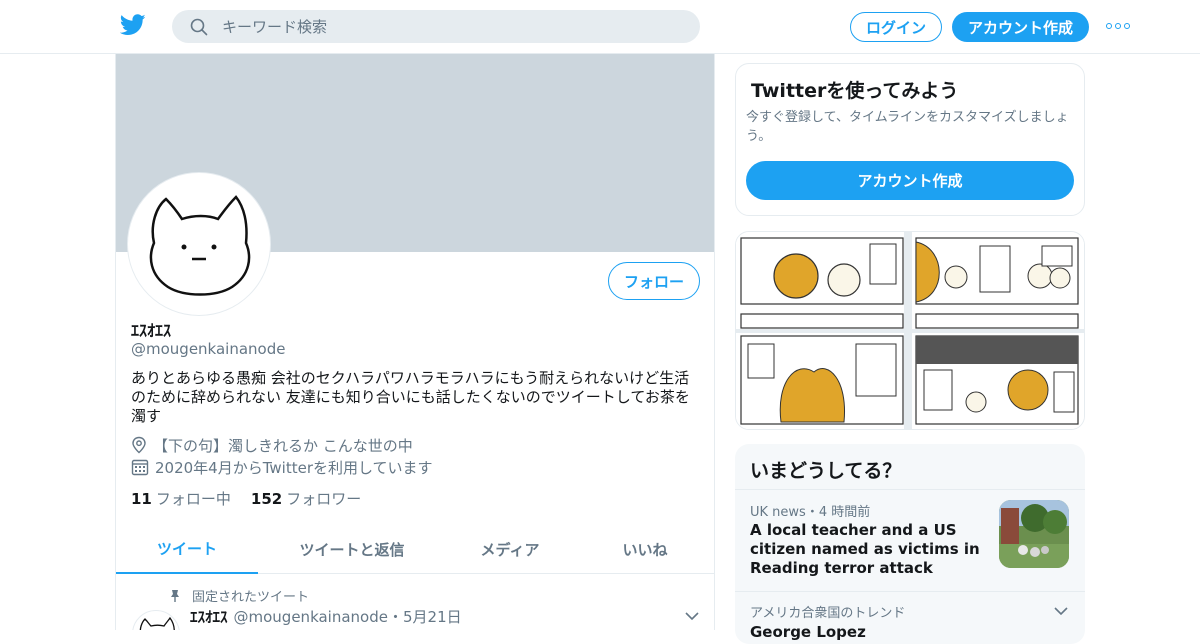 This screenshot has height=644, width=1200. I want to click on trend-source: UK news, so click(778, 512).